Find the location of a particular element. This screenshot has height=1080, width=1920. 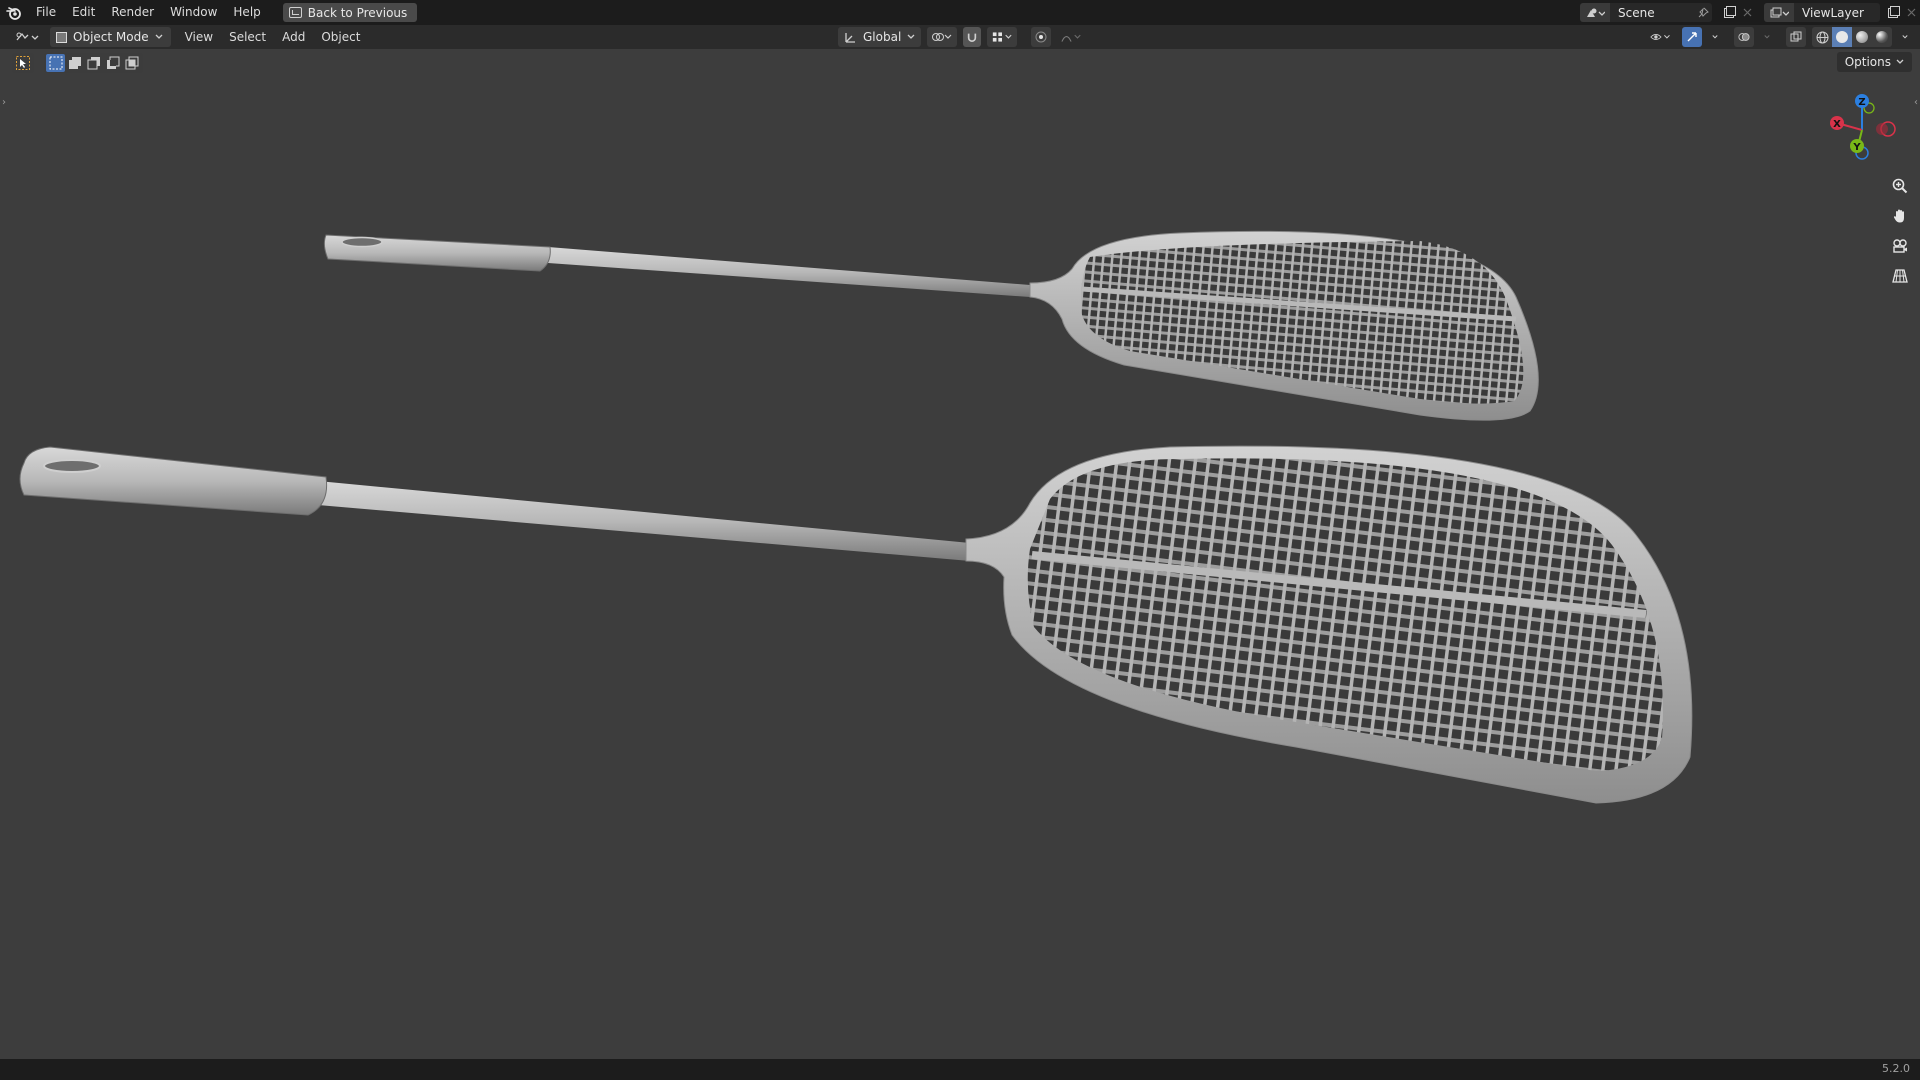

overlays-icon is located at coordinates (1744, 37).